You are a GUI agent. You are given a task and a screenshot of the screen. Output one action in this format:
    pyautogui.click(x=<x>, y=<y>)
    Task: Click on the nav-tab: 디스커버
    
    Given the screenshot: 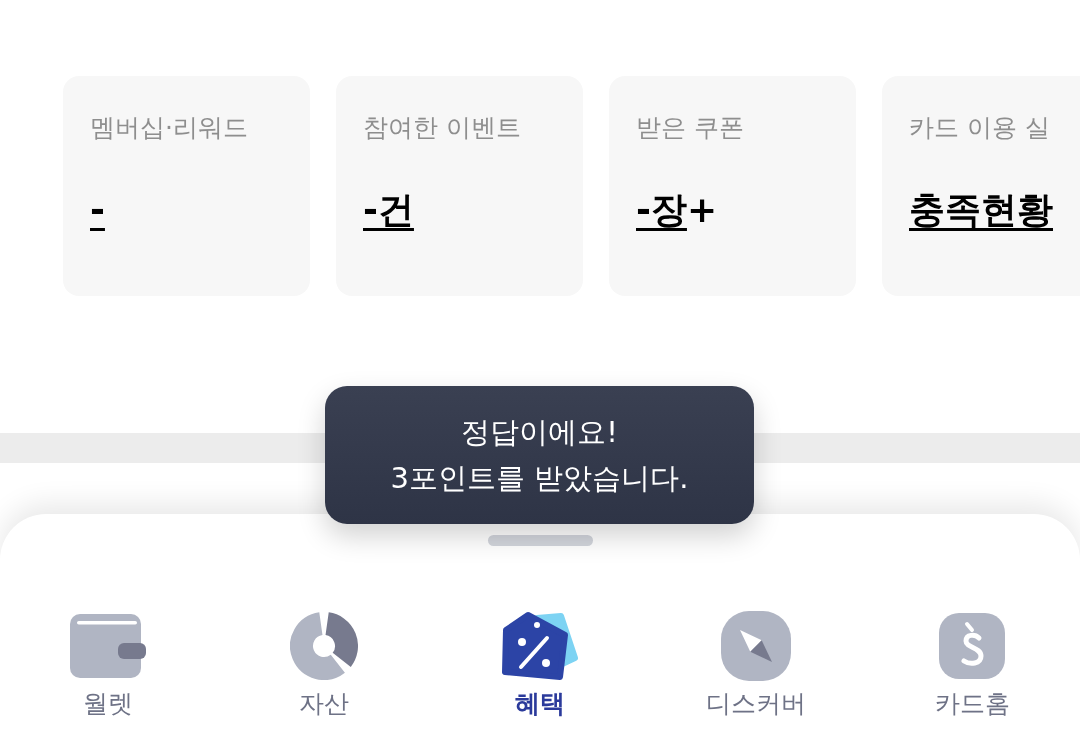 What is the action you would take?
    pyautogui.click(x=756, y=665)
    